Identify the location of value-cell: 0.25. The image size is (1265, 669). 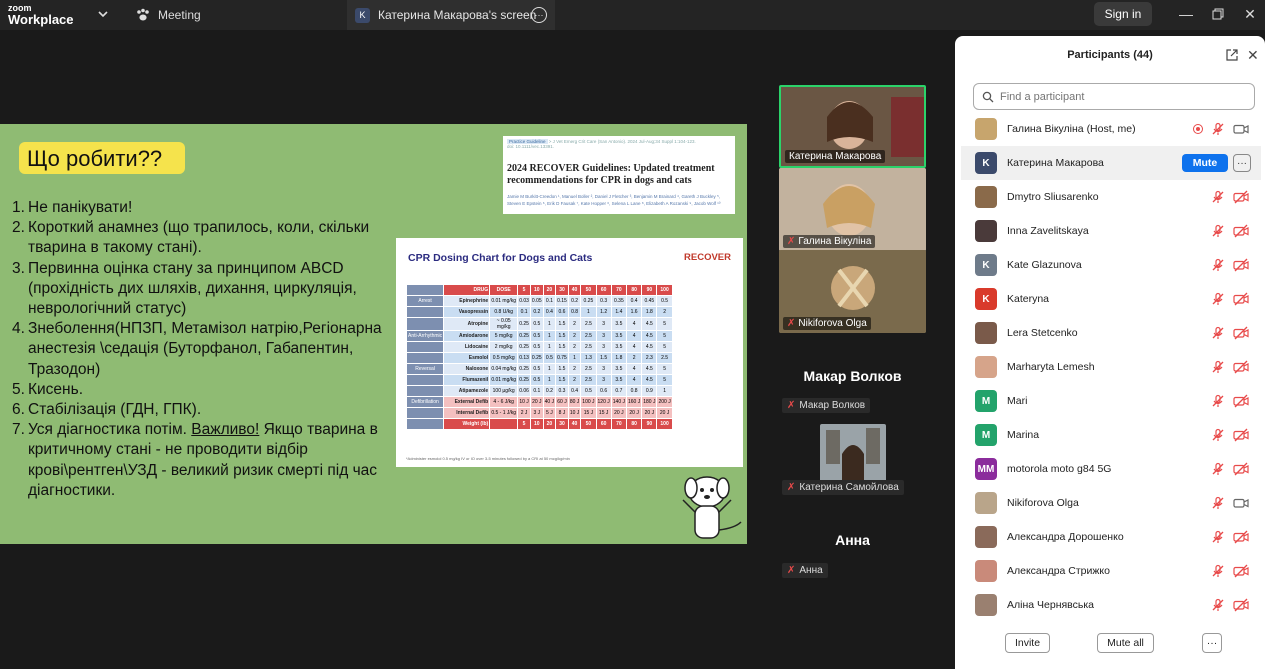
(524, 336).